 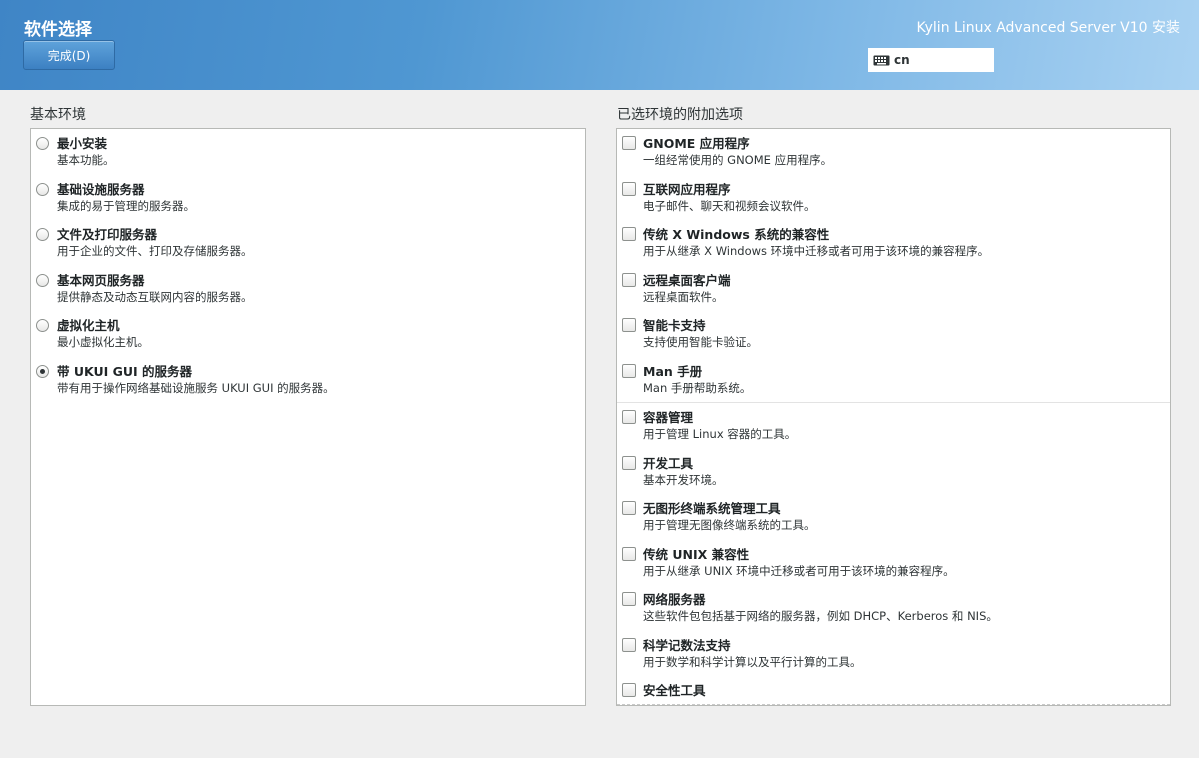 I want to click on radio-selected, so click(x=42, y=371).